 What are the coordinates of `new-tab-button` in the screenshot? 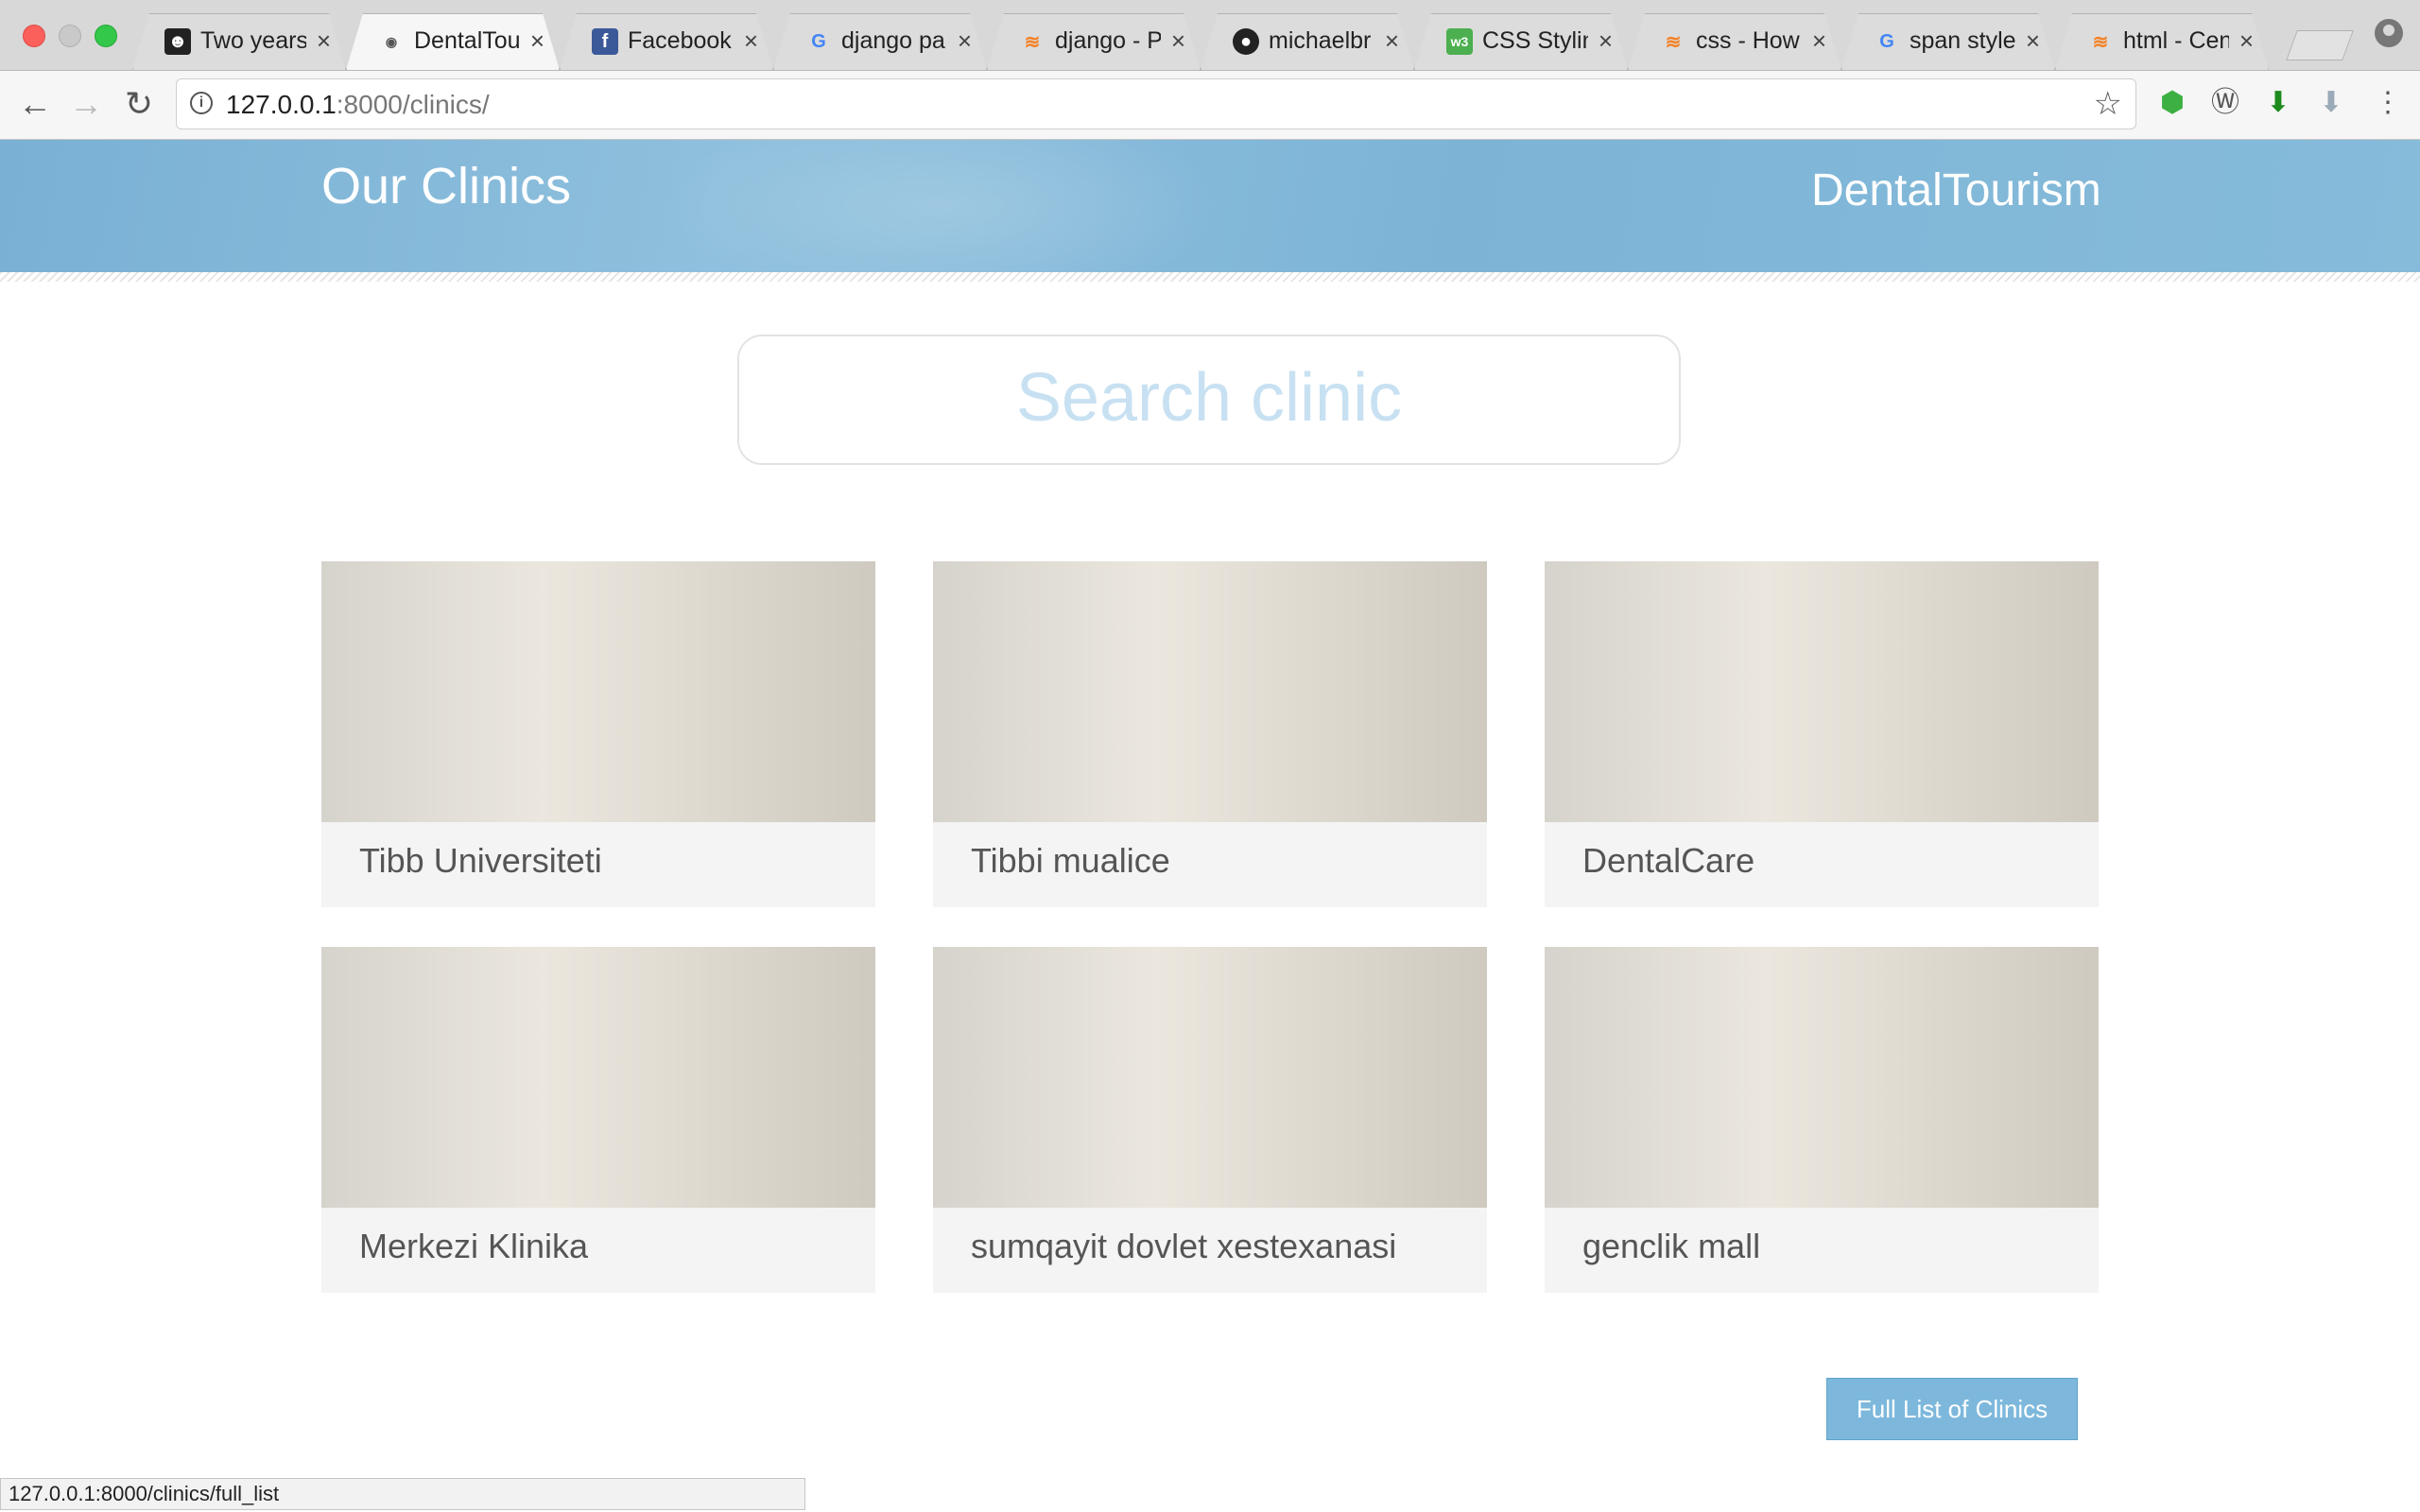 It's located at (2320, 45).